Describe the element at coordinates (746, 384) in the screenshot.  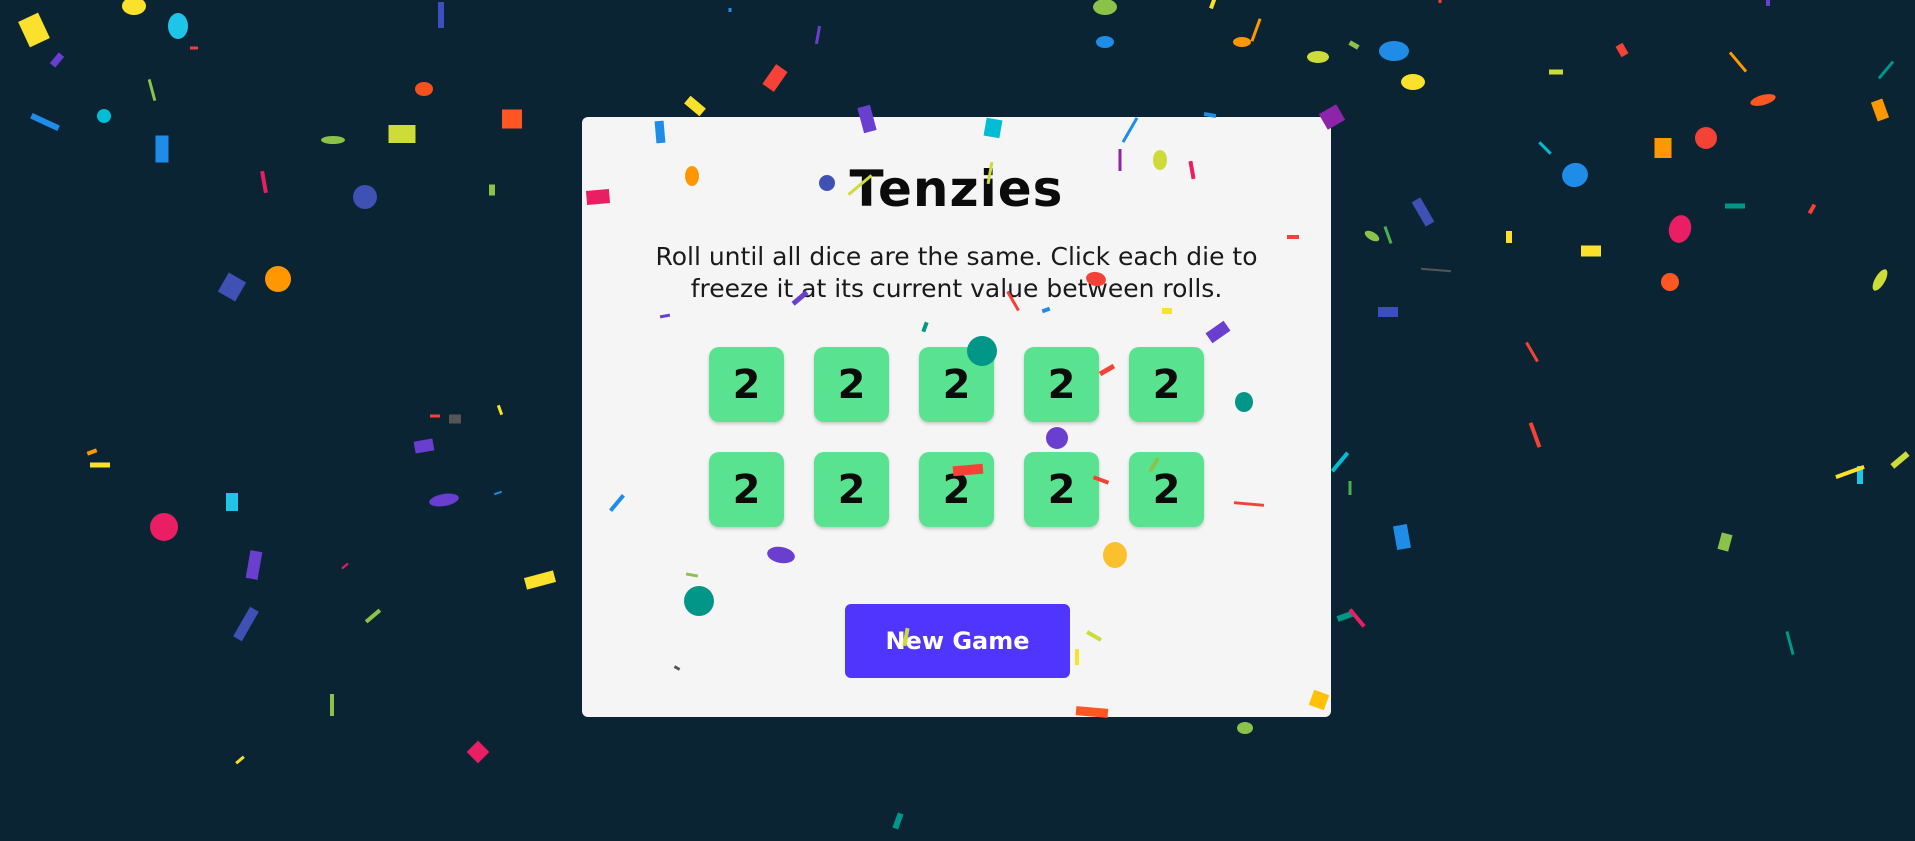
I see `die-1: 2` at that location.